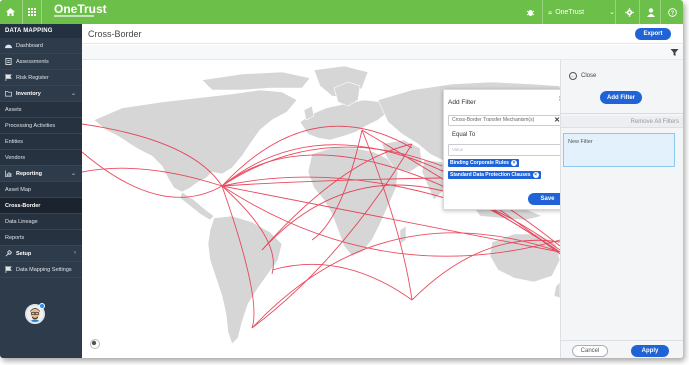 The width and height of the screenshot is (689, 365). I want to click on onetrust-logo: OneTrust, so click(80, 9).